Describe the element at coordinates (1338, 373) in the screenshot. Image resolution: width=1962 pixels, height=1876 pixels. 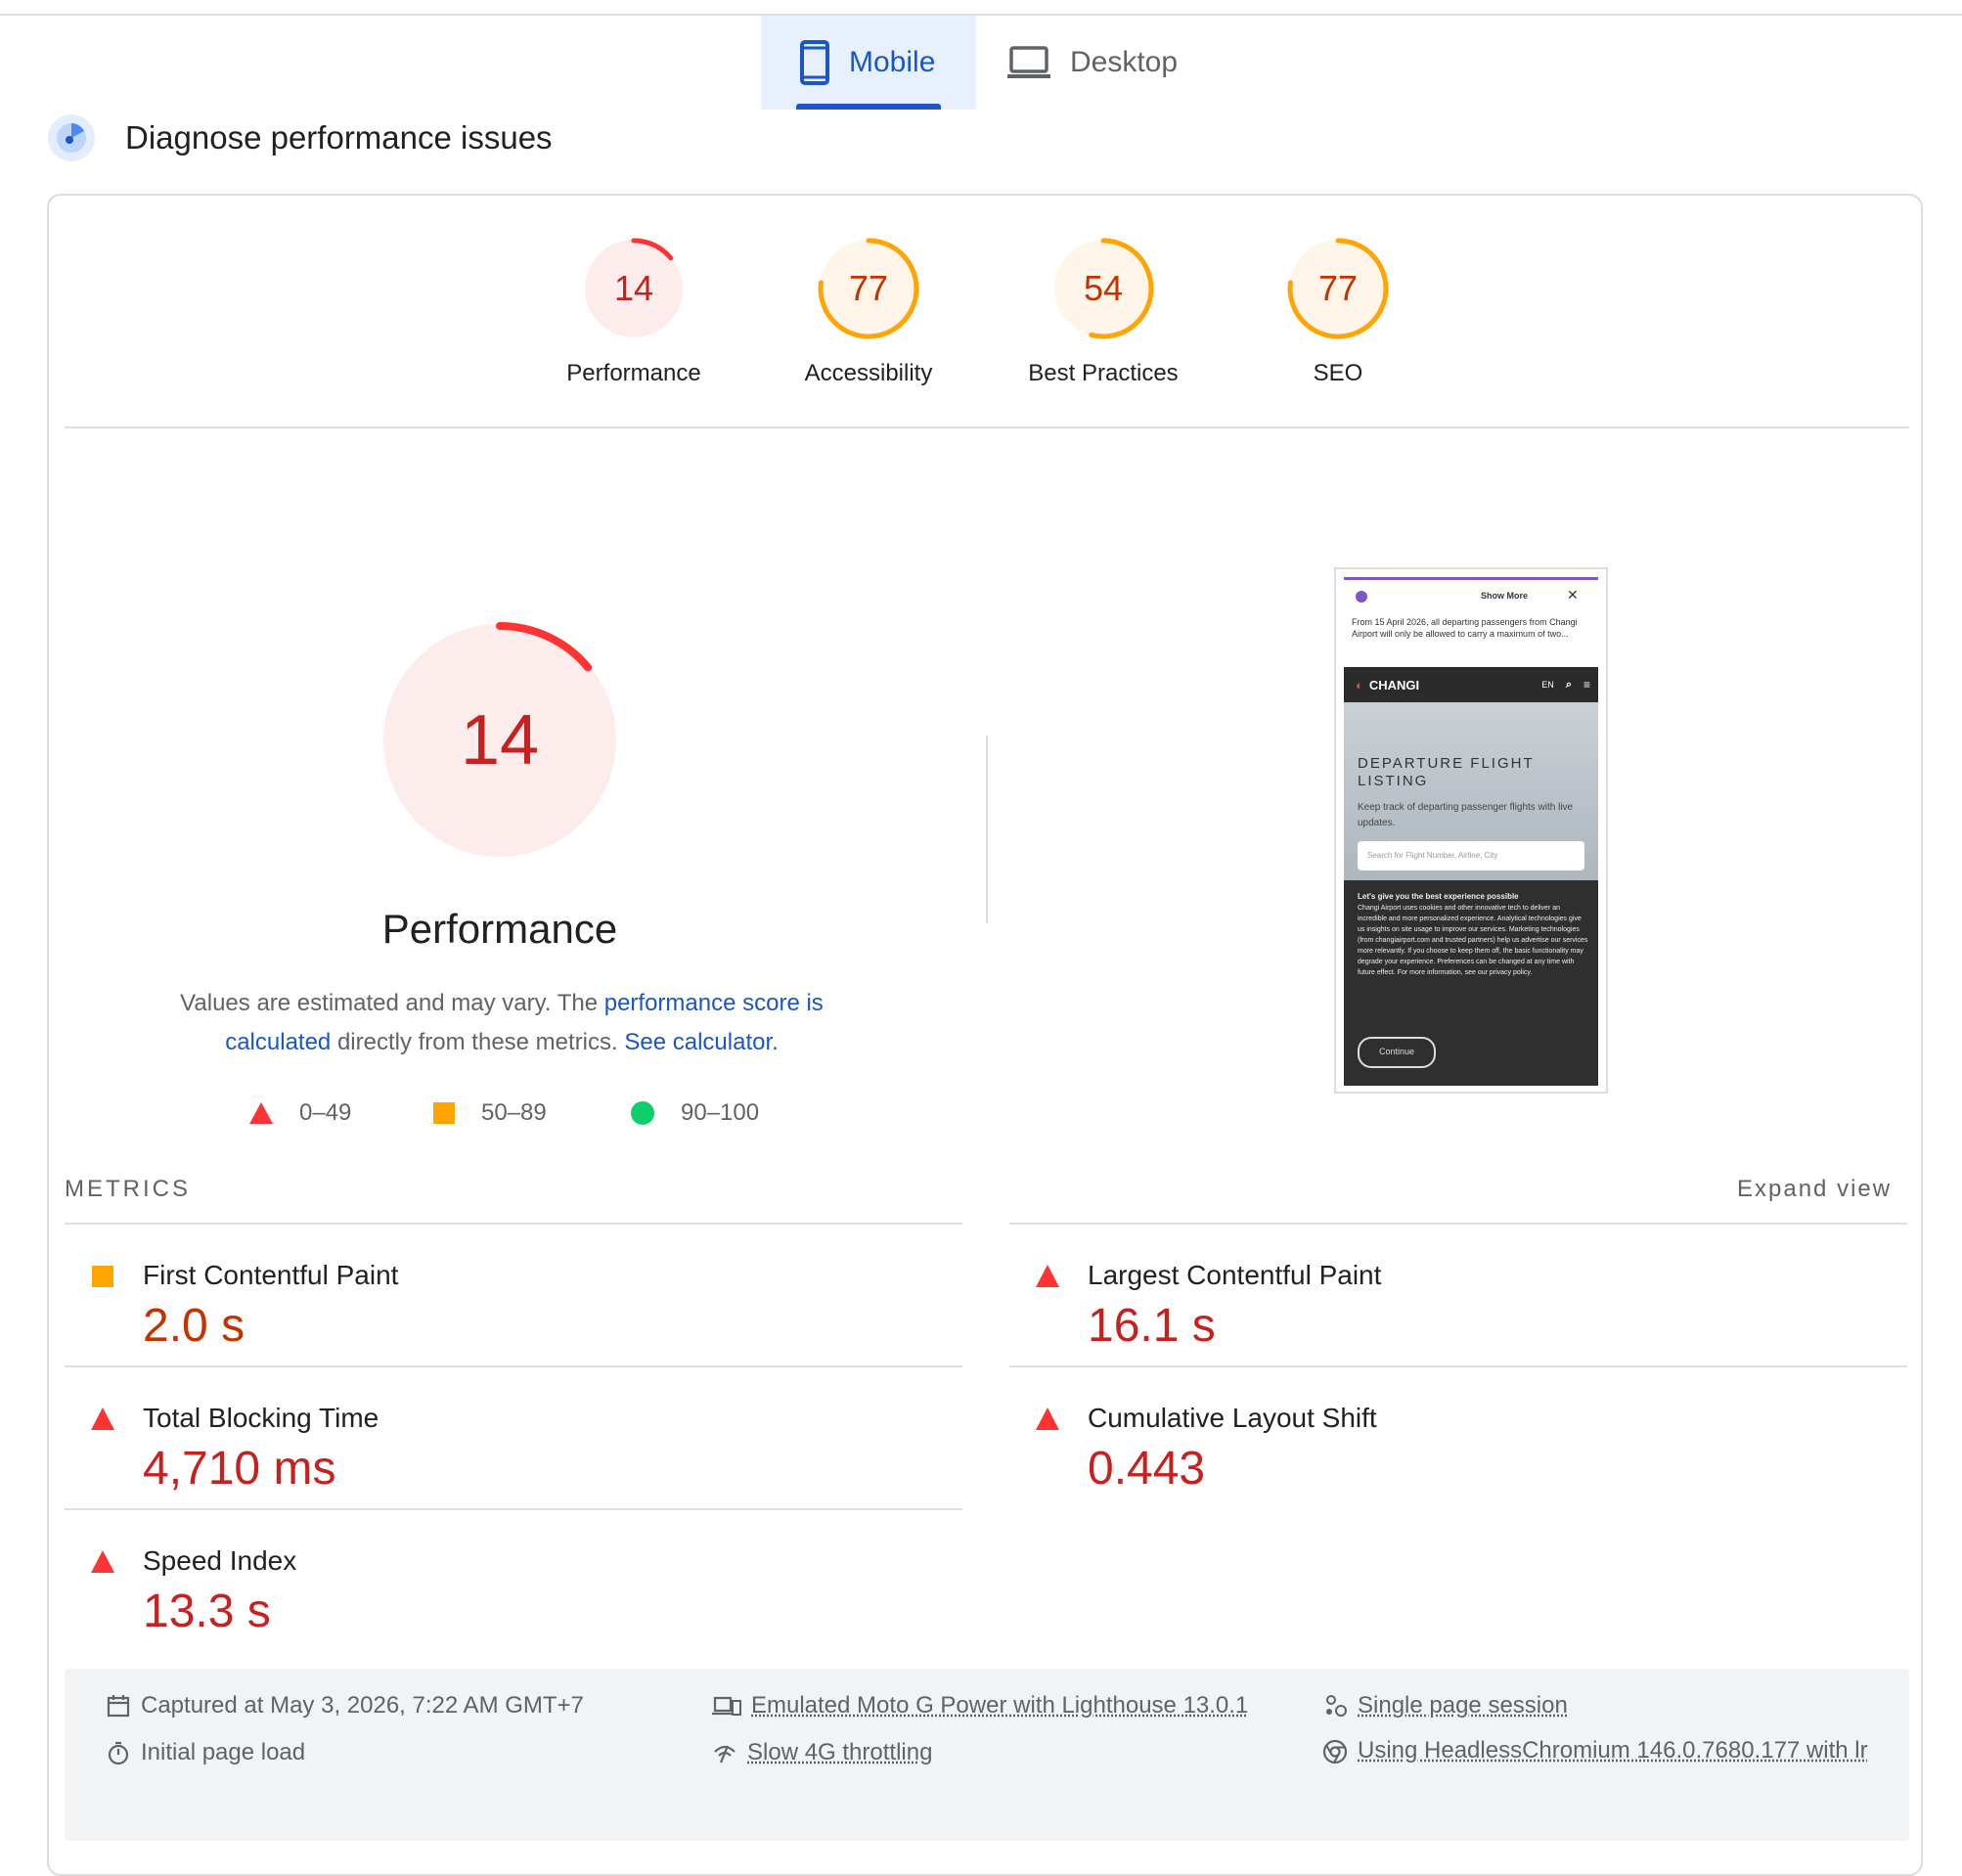
I see `score-label: SEO` at that location.